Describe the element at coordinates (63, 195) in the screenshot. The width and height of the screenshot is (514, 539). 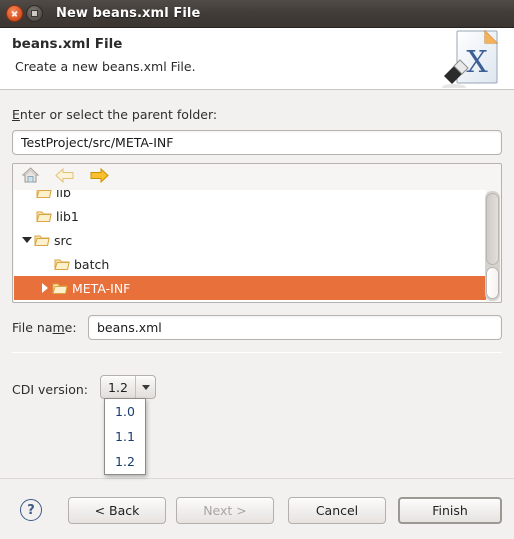
I see `tree-row-label: lib` at that location.